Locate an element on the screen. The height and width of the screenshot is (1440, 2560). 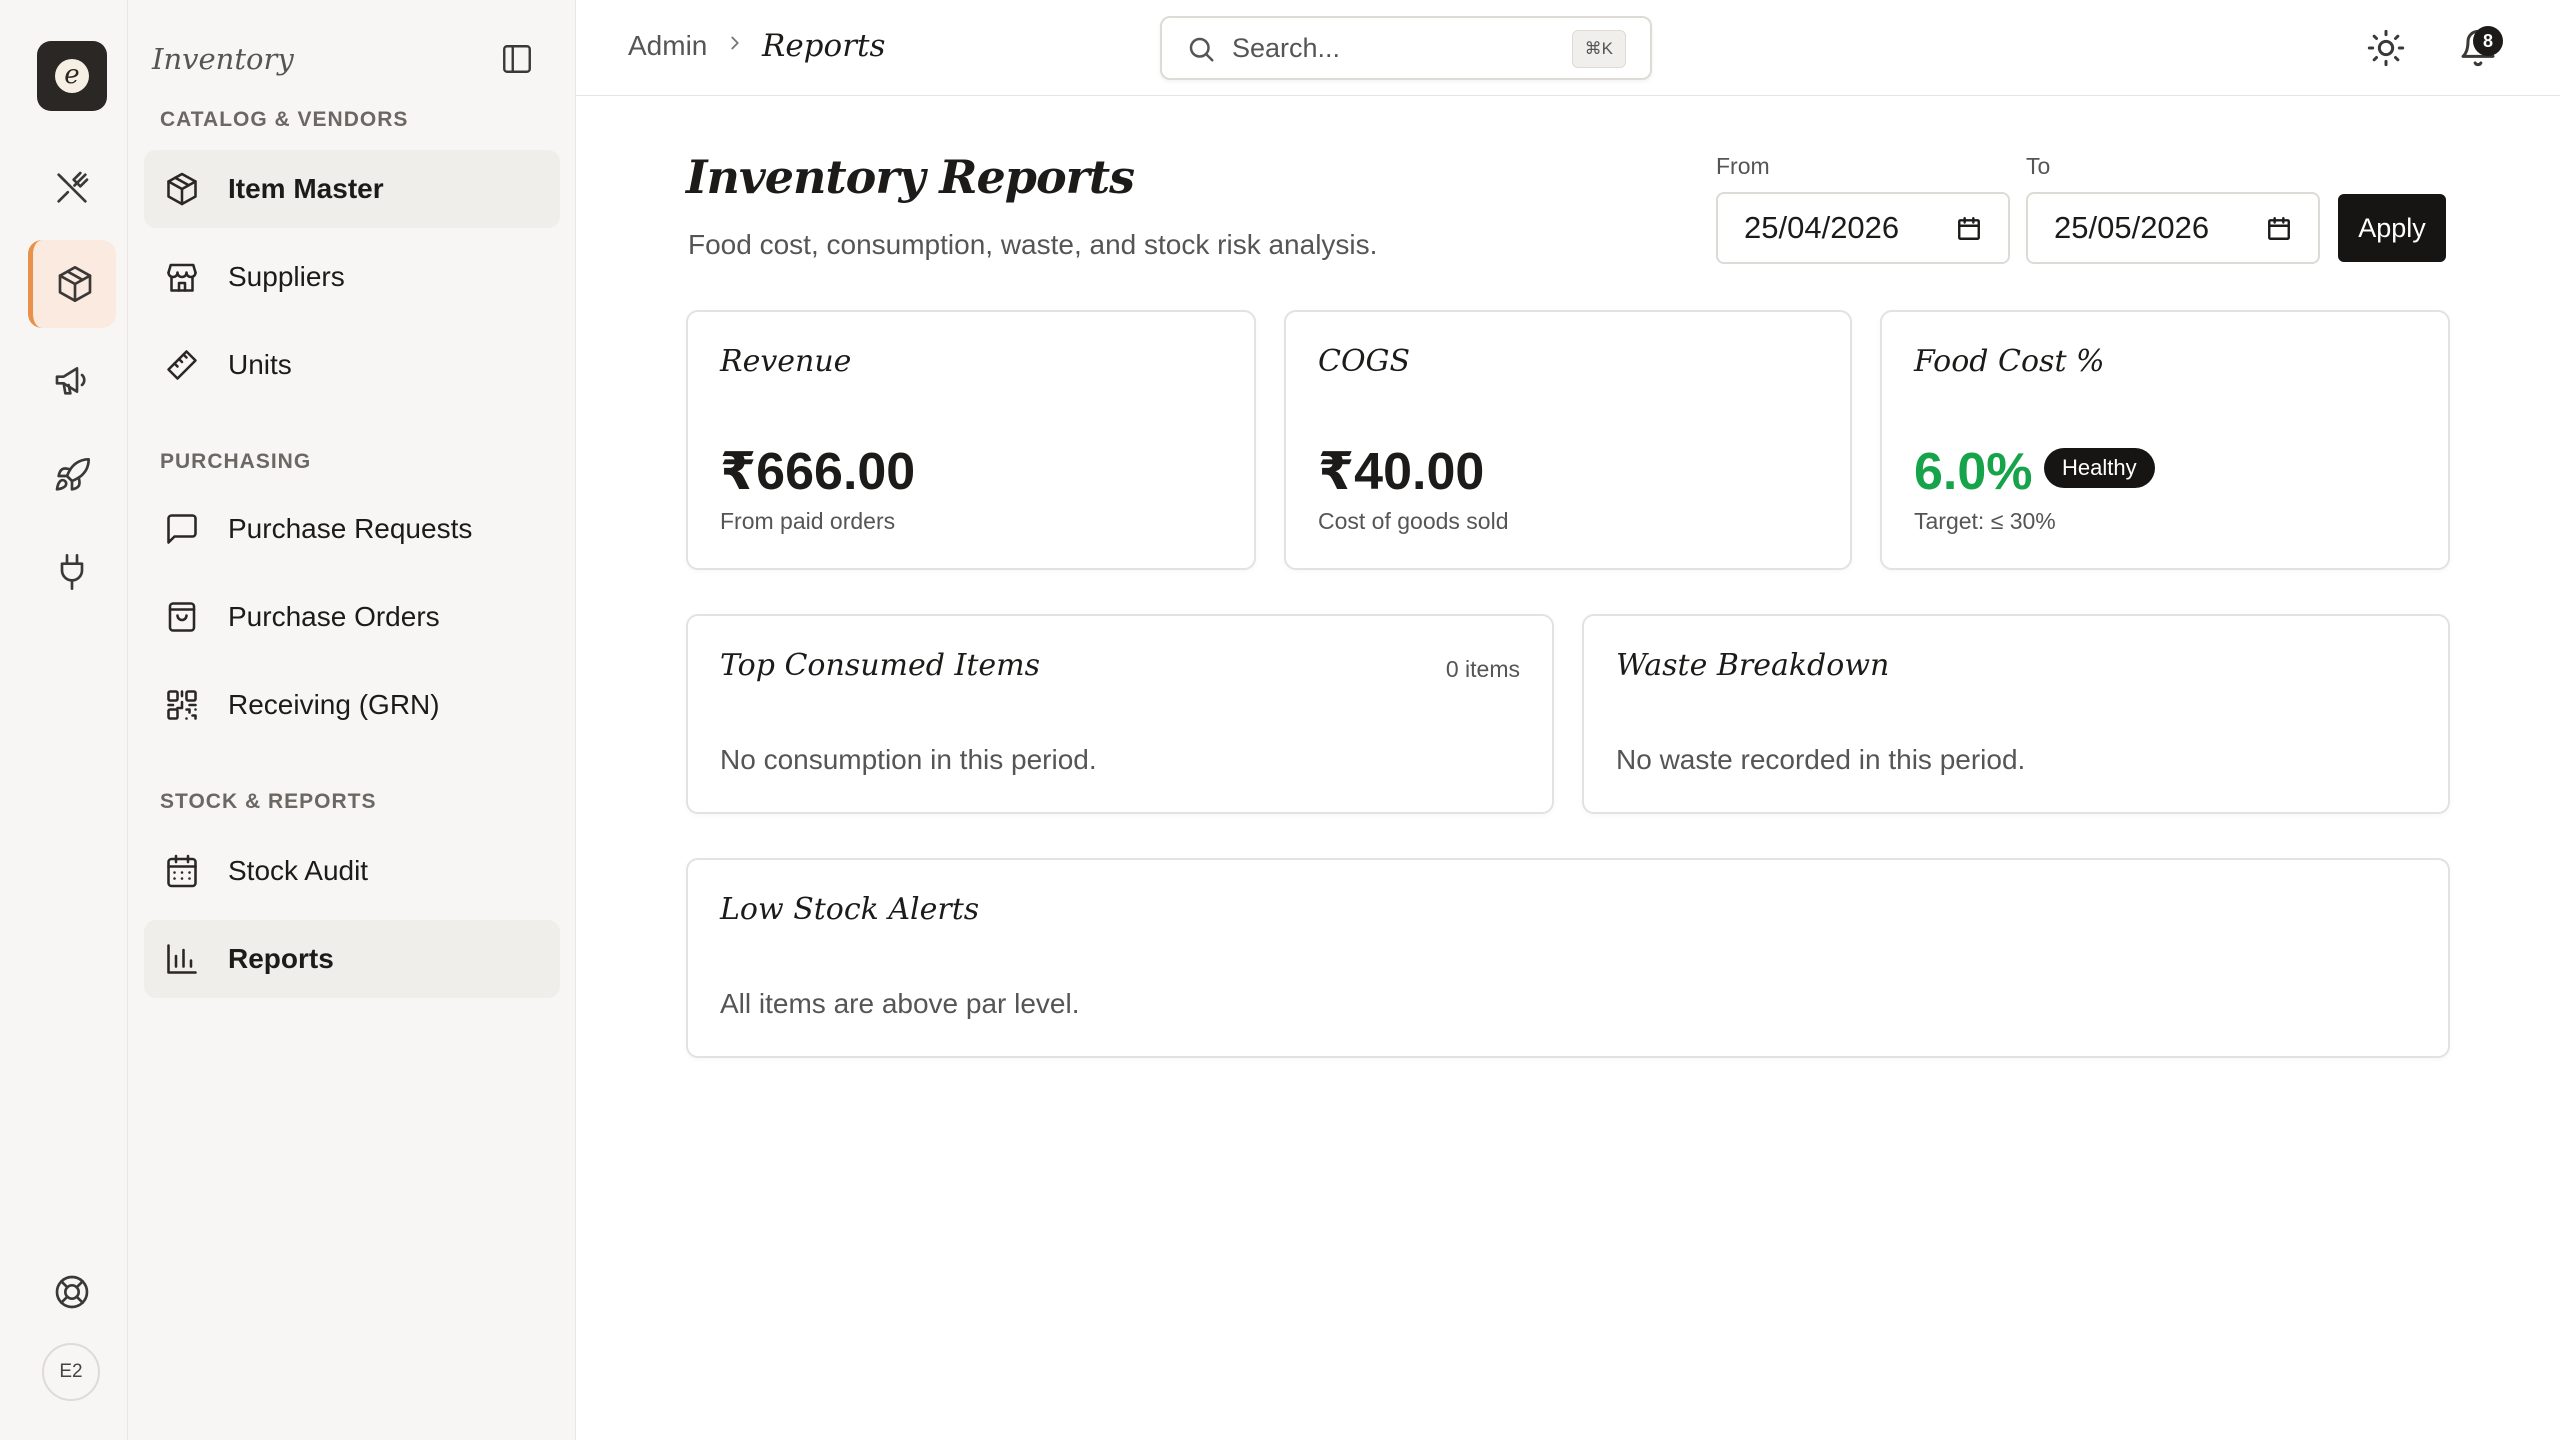
megaphone-icon is located at coordinates (72, 380).